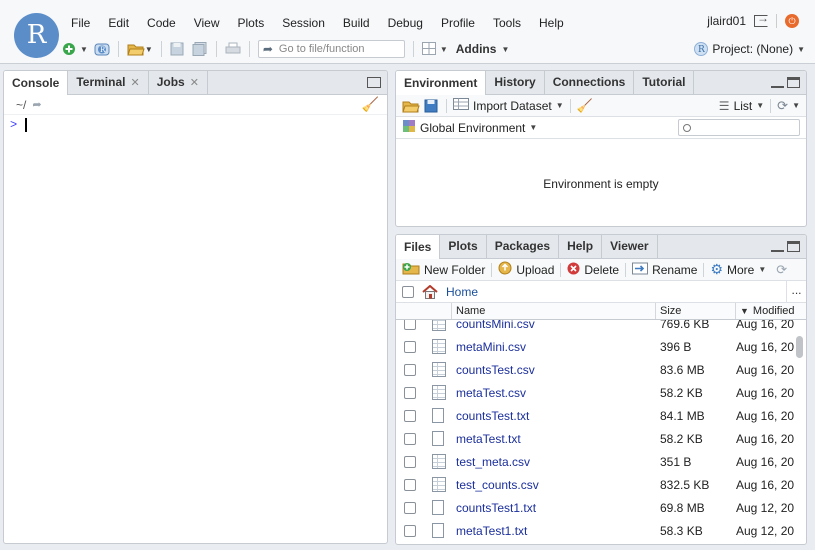 The width and height of the screenshot is (815, 550). I want to click on signout-icon, so click(761, 19).